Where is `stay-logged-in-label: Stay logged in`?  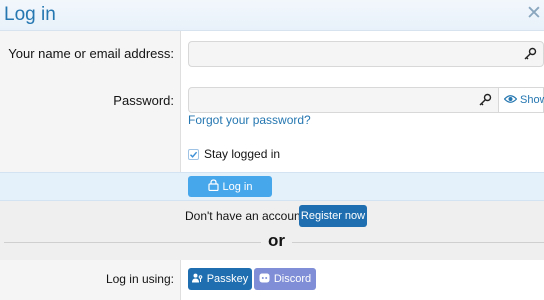
stay-logged-in-label: Stay logged in is located at coordinates (242, 154).